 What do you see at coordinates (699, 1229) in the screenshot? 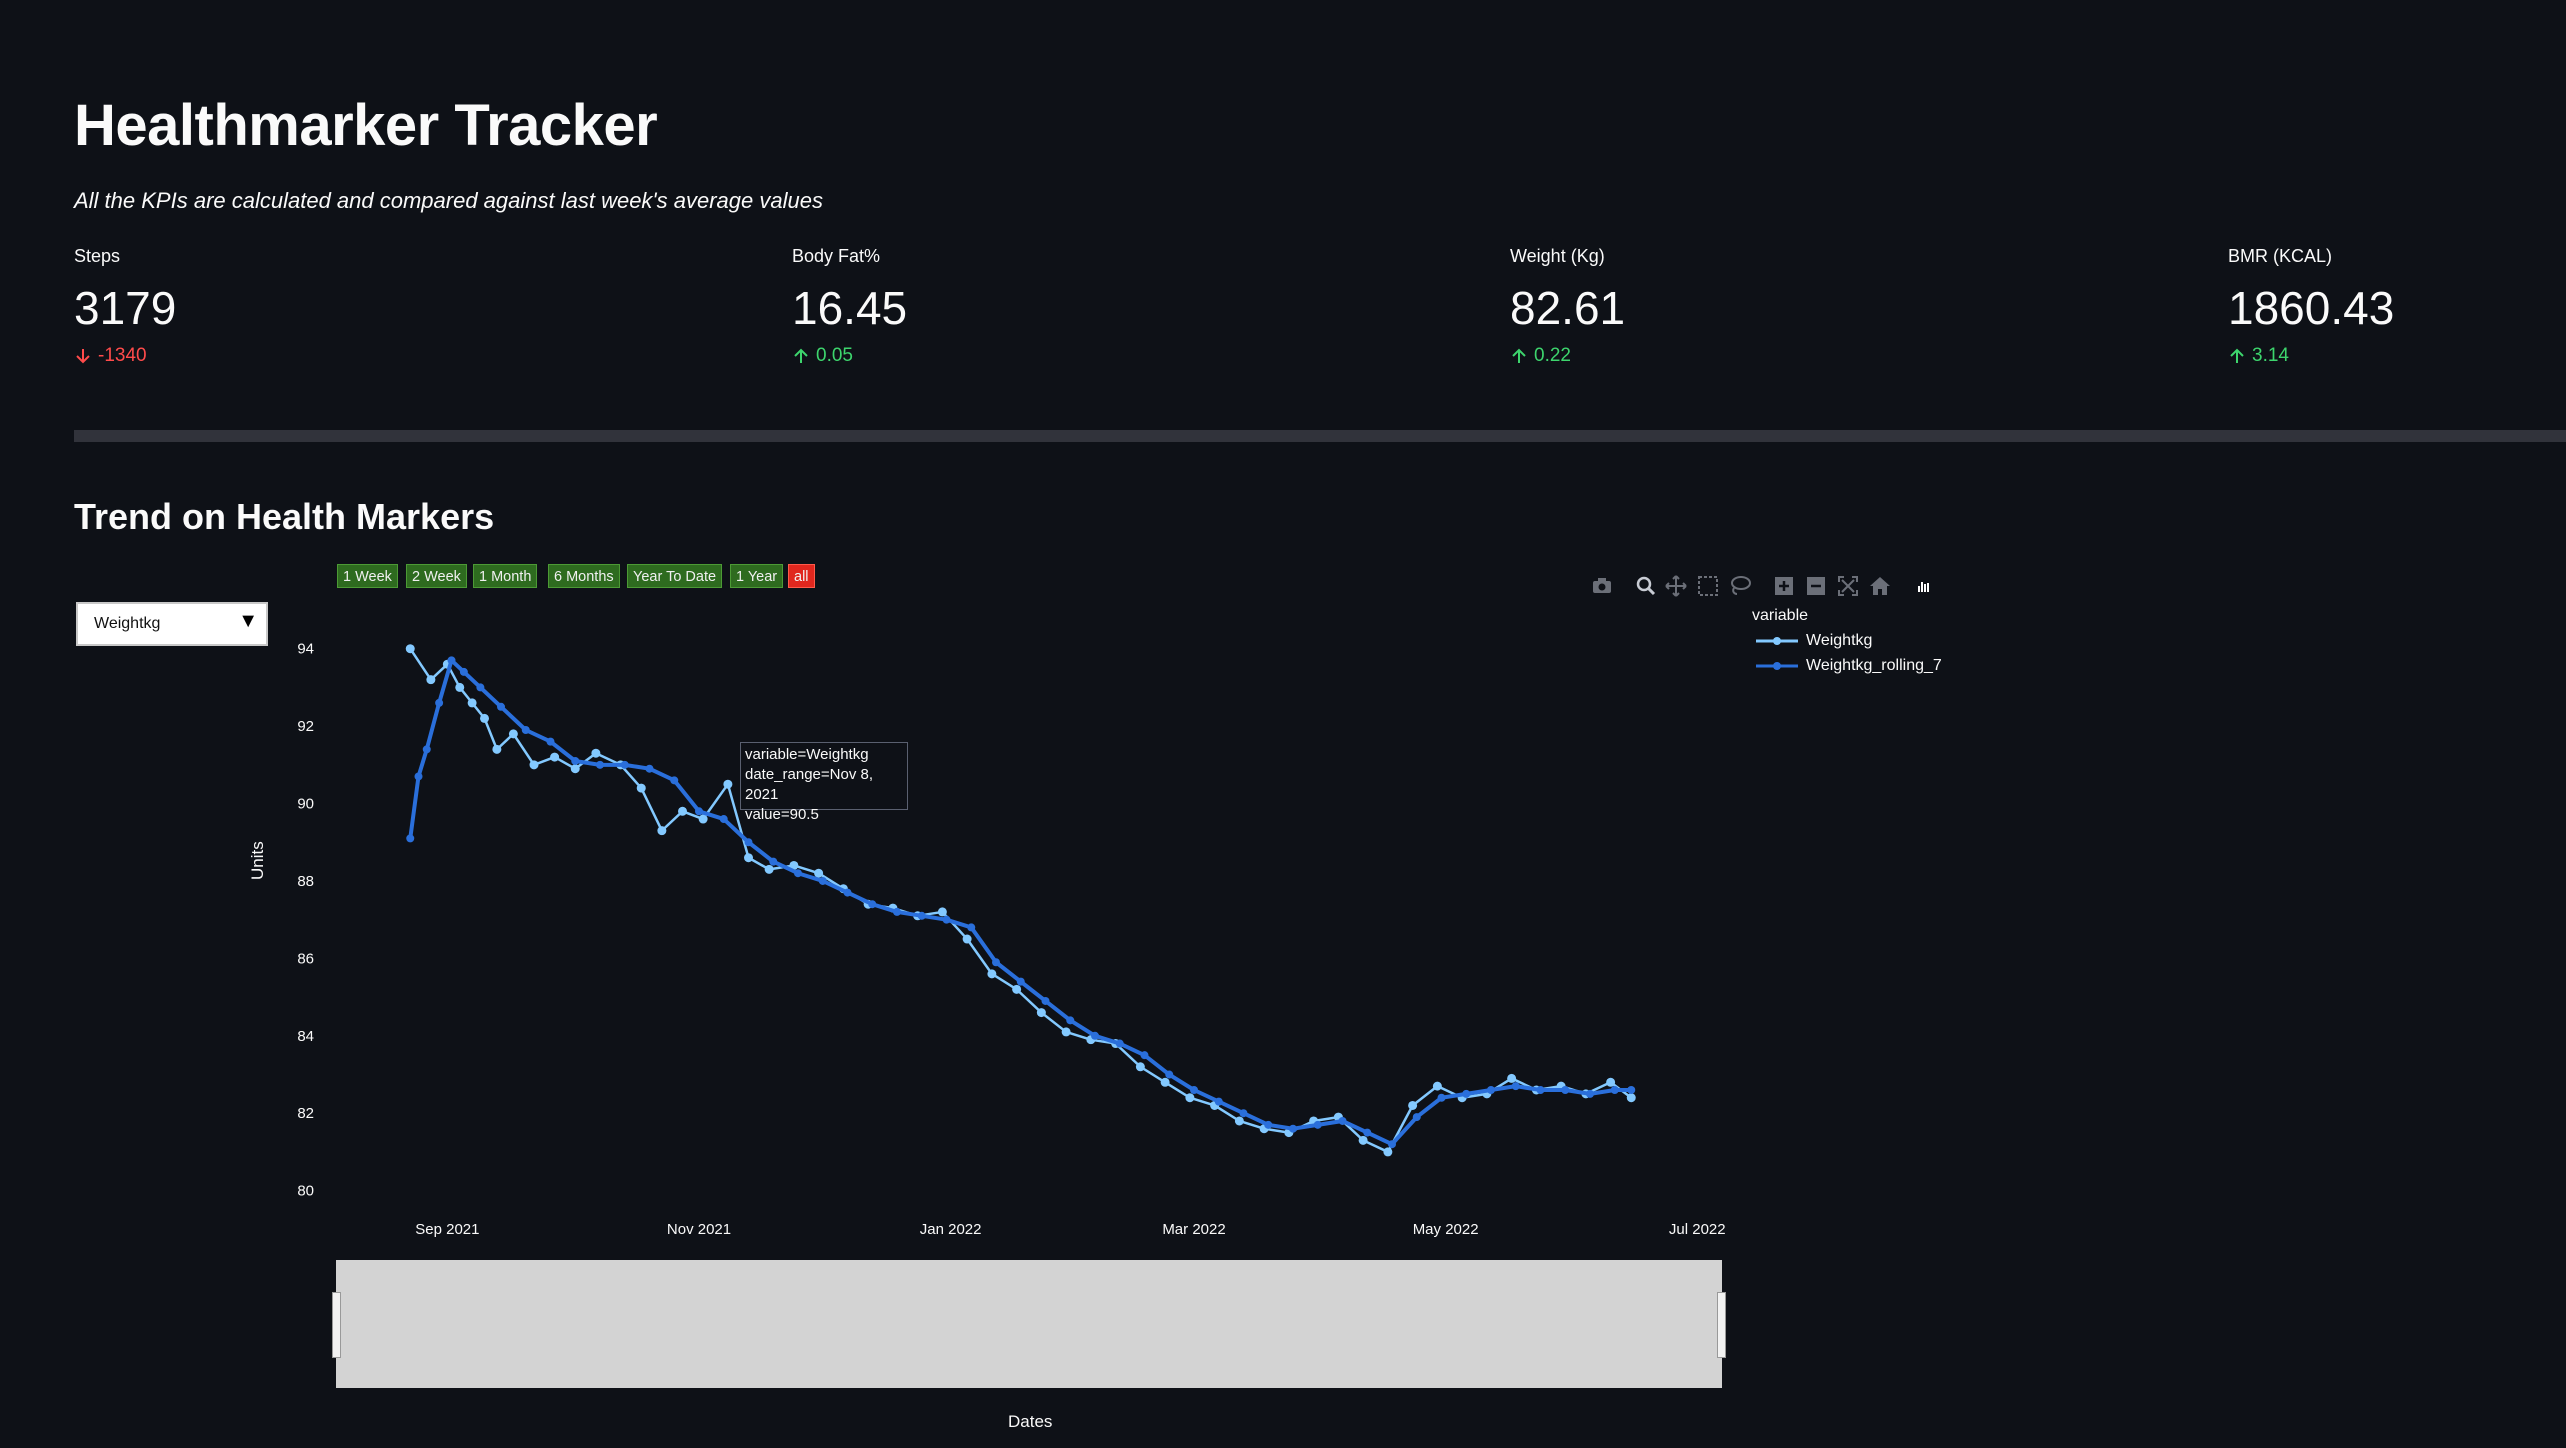
I see `x-tick-label: Nov 2021` at bounding box center [699, 1229].